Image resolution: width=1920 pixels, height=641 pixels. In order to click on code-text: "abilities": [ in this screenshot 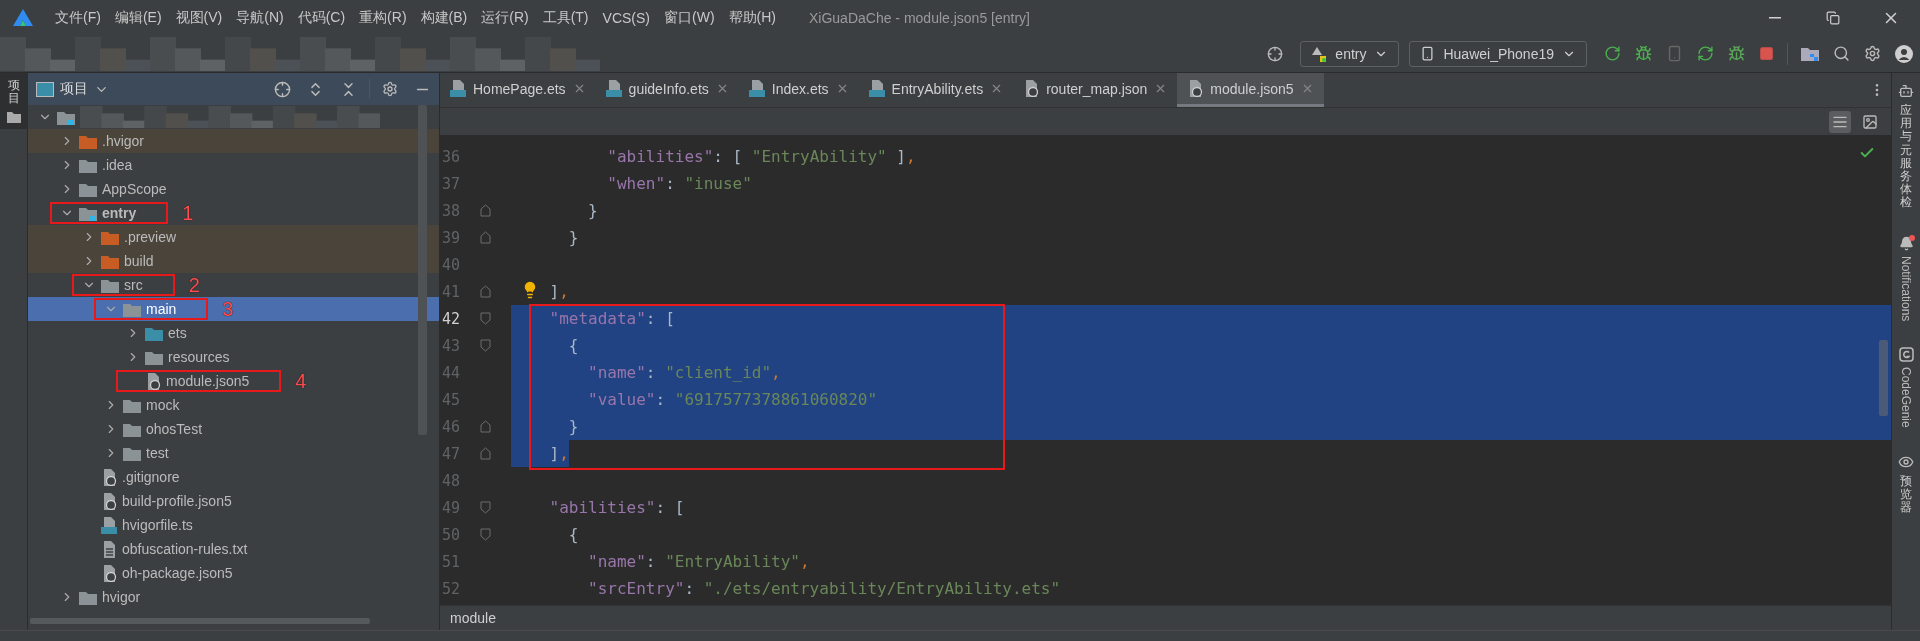, I will do `click(617, 508)`.